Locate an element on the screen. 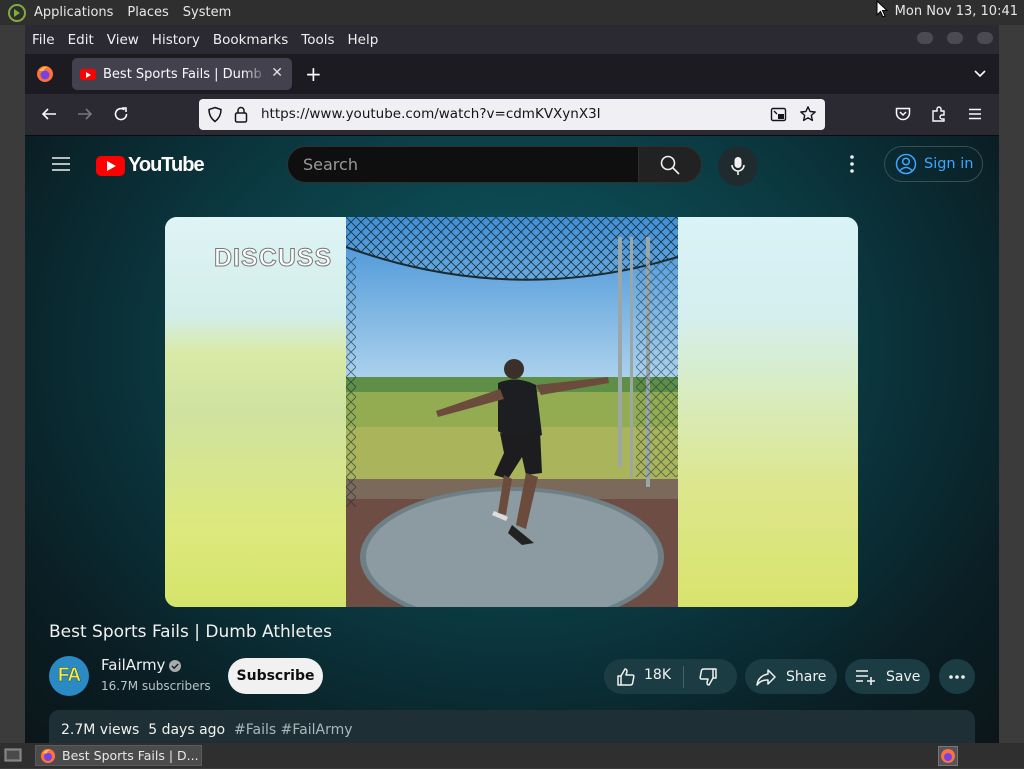  firefox-tray-icon is located at coordinates (948, 756).